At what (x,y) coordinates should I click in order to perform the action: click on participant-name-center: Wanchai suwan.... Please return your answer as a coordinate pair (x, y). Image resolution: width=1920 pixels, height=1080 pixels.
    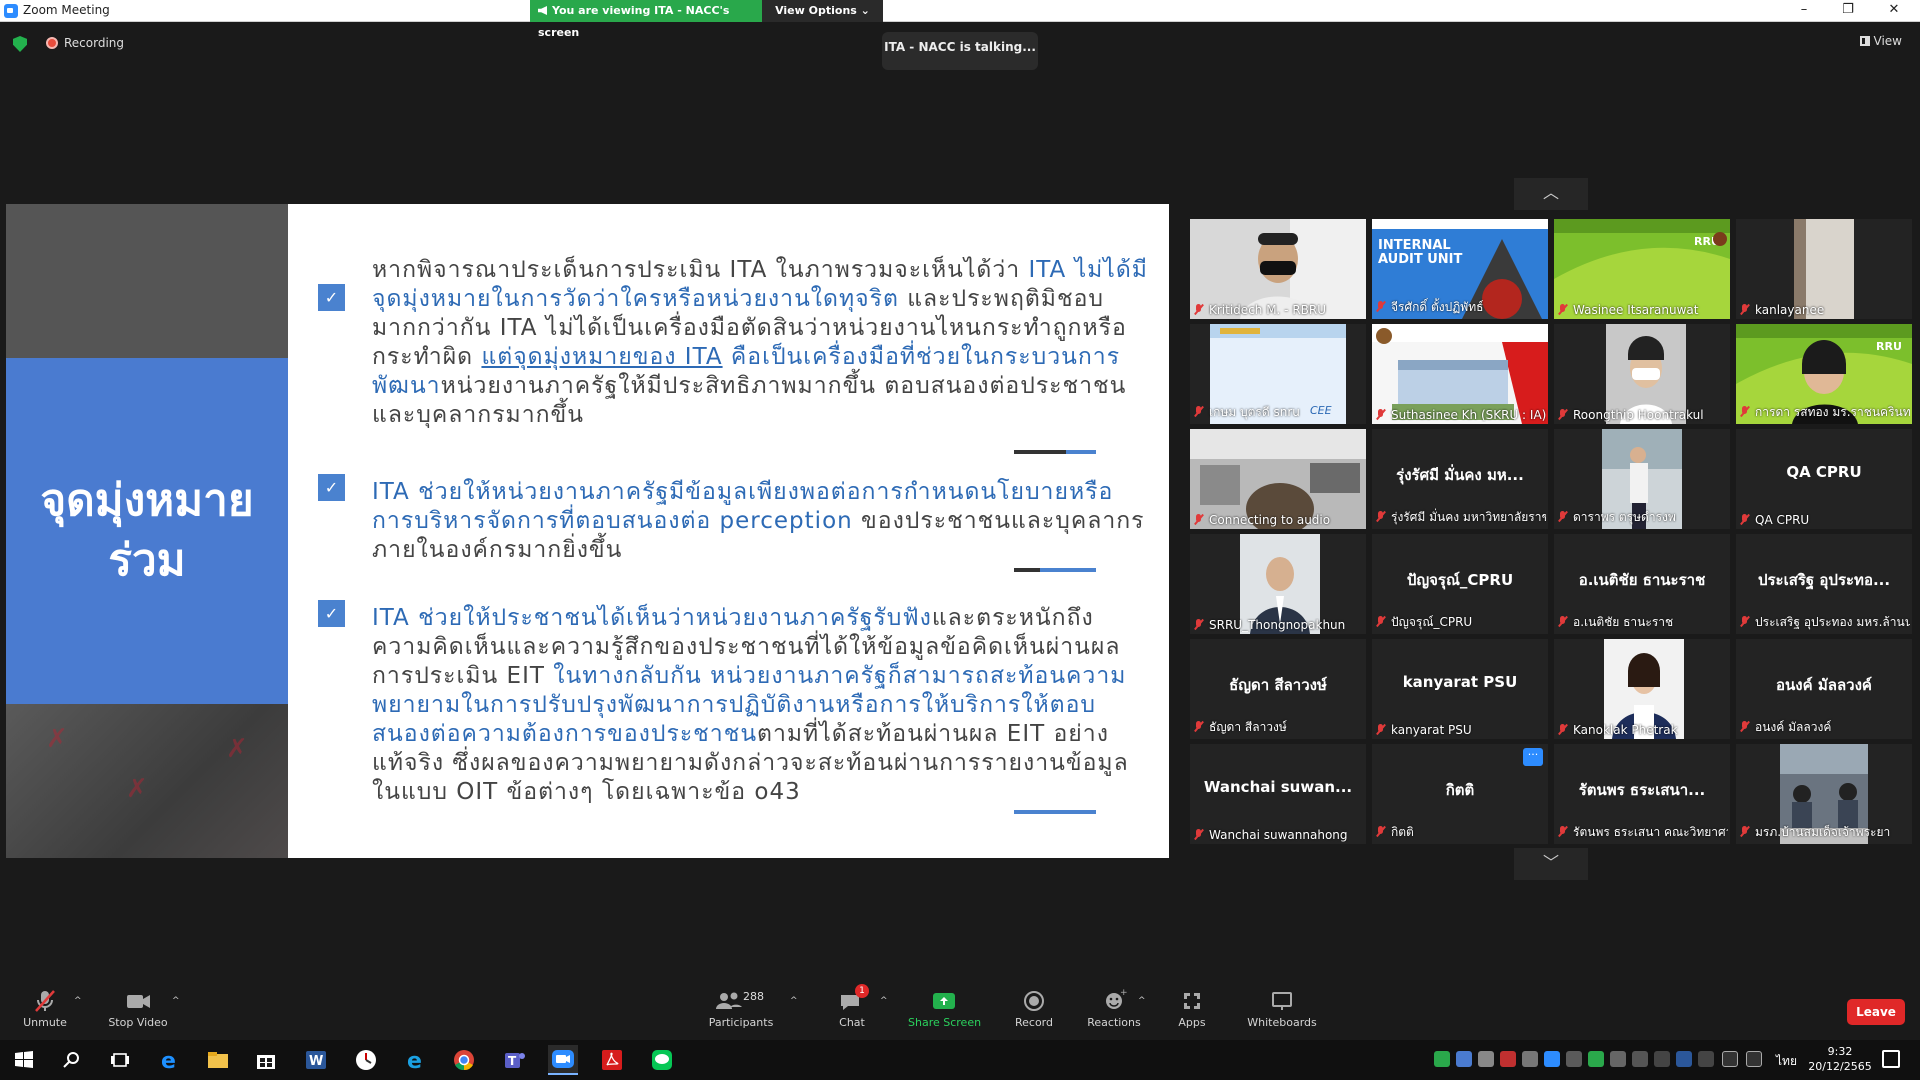
    Looking at the image, I should click on (1278, 787).